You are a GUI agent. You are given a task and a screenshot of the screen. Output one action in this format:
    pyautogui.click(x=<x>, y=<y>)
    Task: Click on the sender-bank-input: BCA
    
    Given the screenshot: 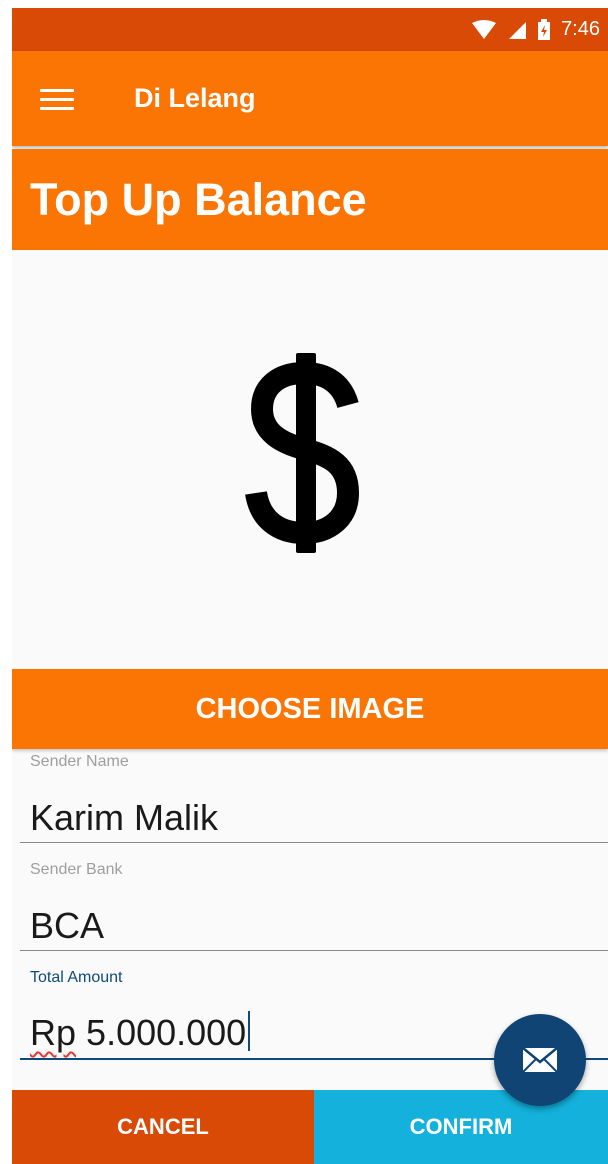 What is the action you would take?
    pyautogui.click(x=67, y=926)
    